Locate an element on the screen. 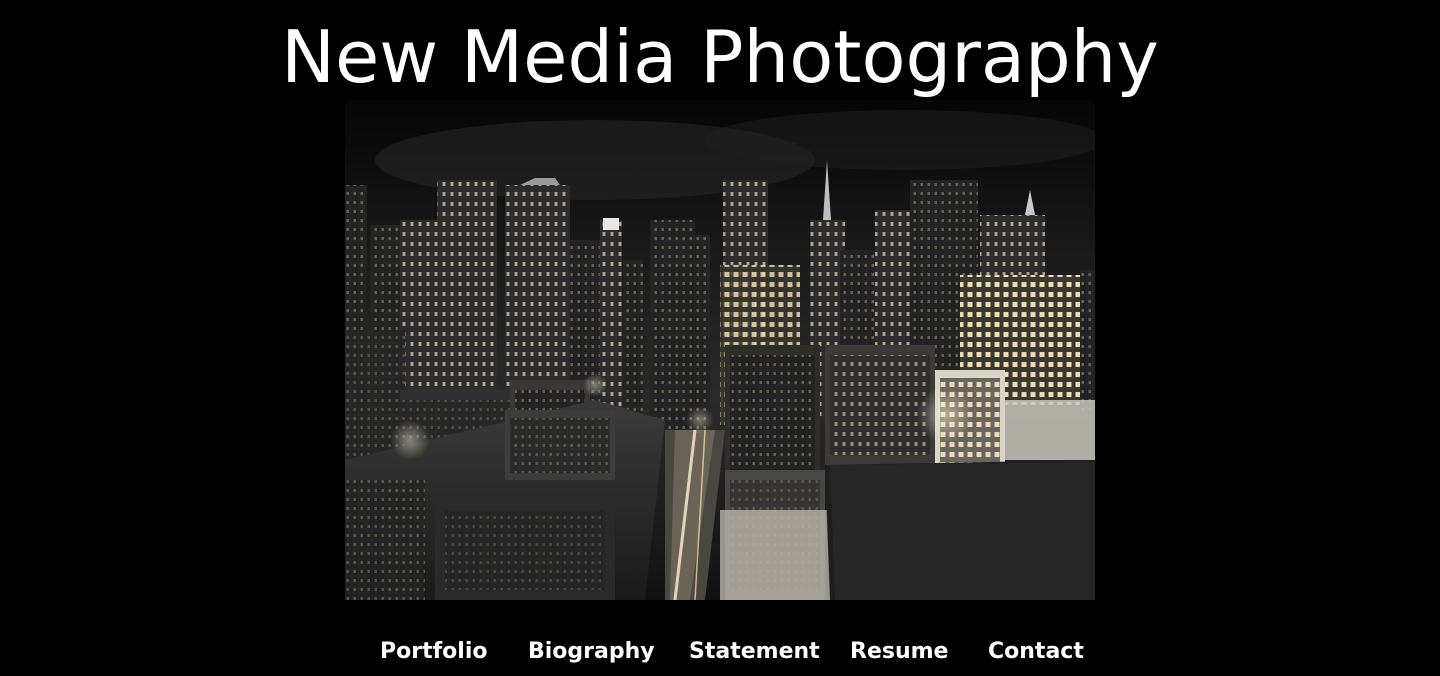 This screenshot has width=1440, height=676. nav-link-statement: Statement is located at coordinates (754, 652).